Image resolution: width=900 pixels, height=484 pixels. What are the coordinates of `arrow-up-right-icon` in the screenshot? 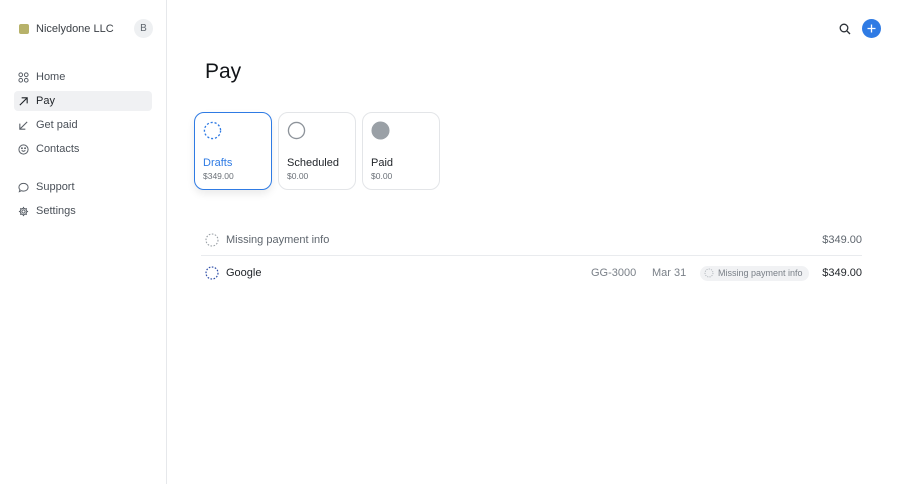 It's located at (23, 101).